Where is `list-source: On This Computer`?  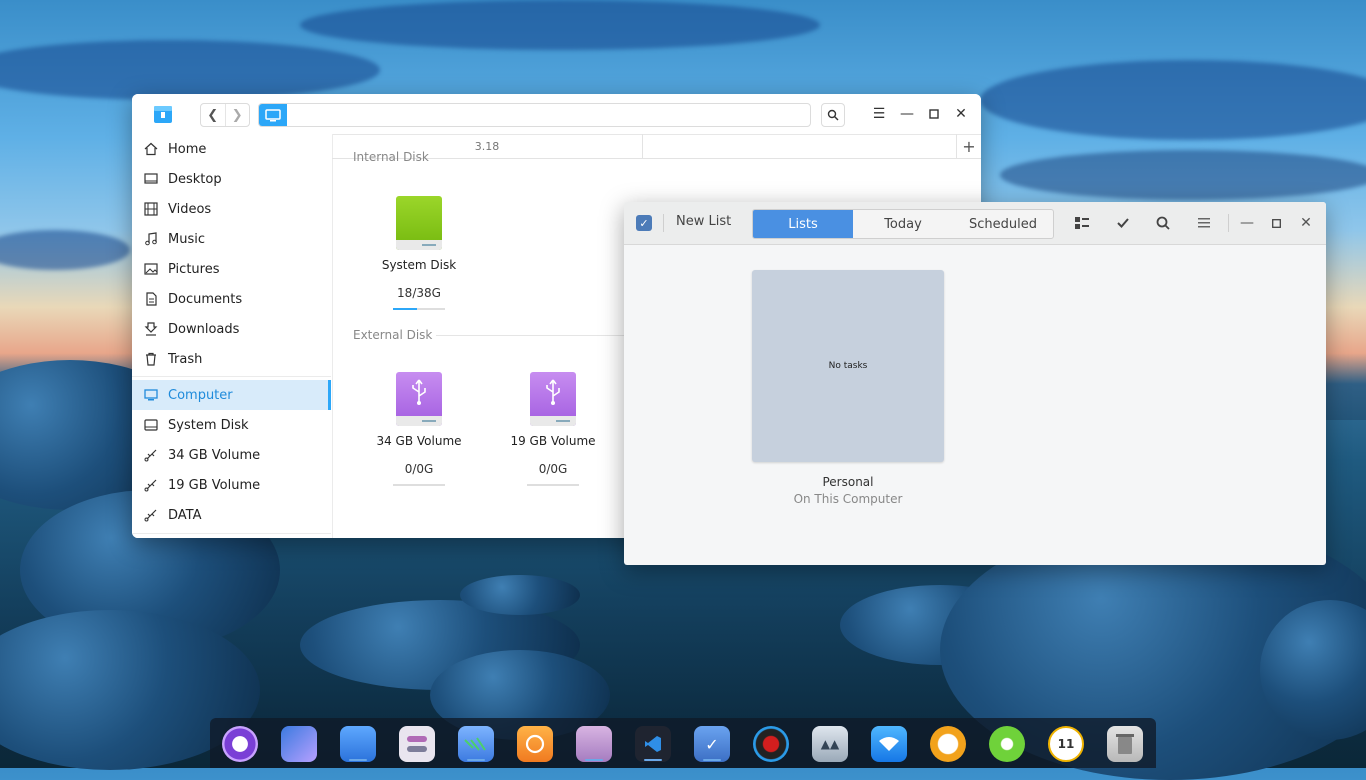 list-source: On This Computer is located at coordinates (848, 499).